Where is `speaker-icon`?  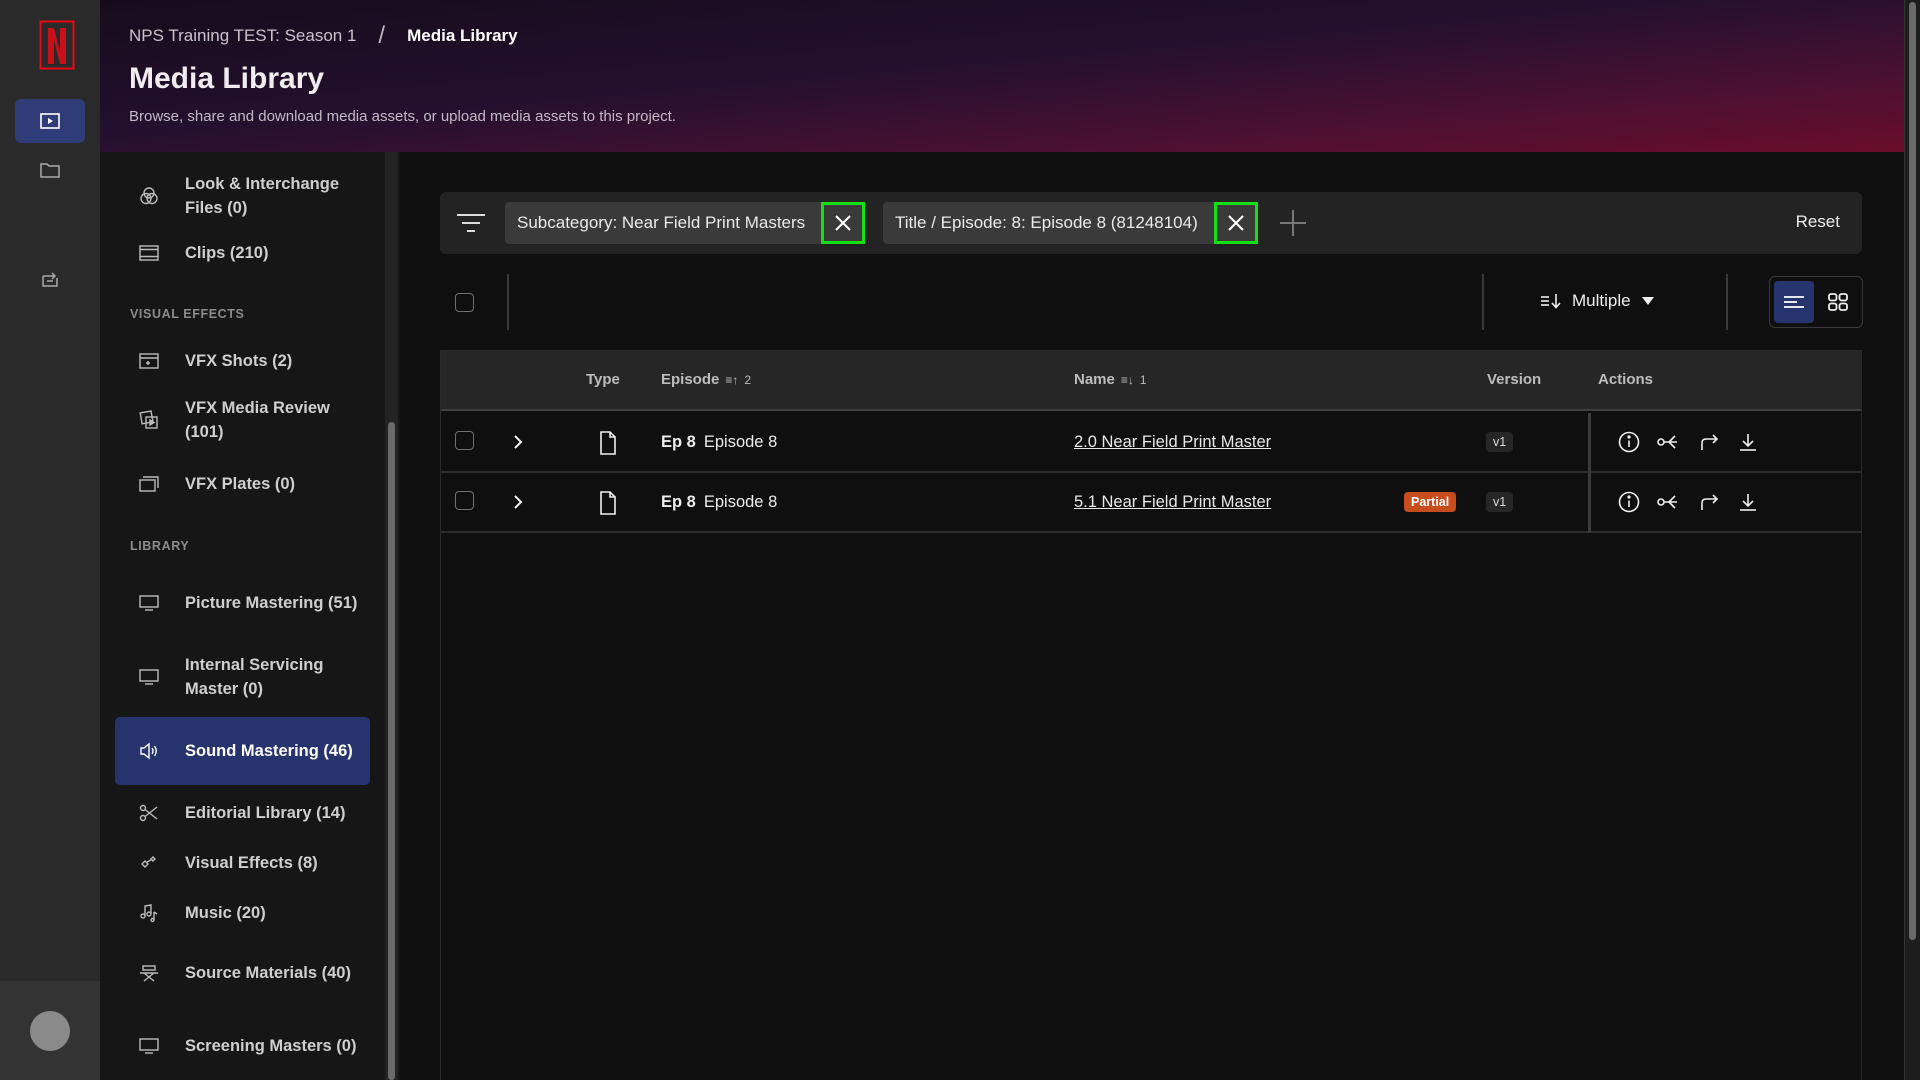 speaker-icon is located at coordinates (149, 751).